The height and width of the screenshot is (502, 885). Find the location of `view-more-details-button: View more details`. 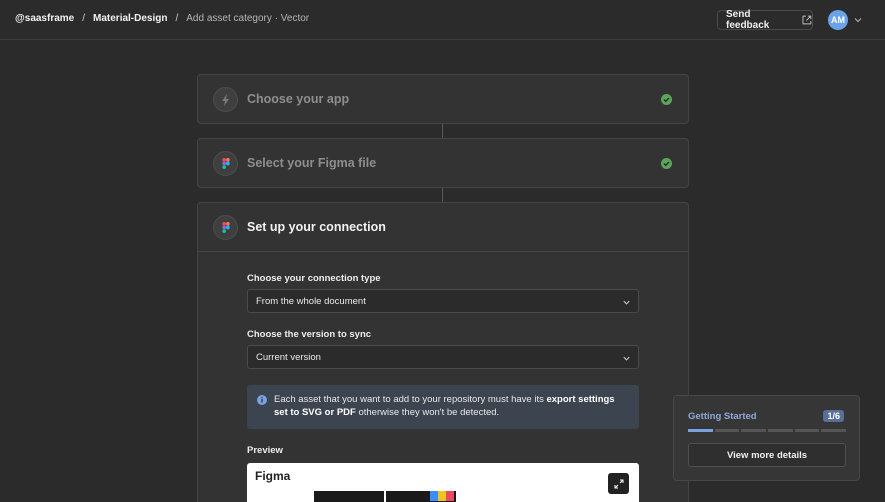

view-more-details-button: View more details is located at coordinates (767, 455).